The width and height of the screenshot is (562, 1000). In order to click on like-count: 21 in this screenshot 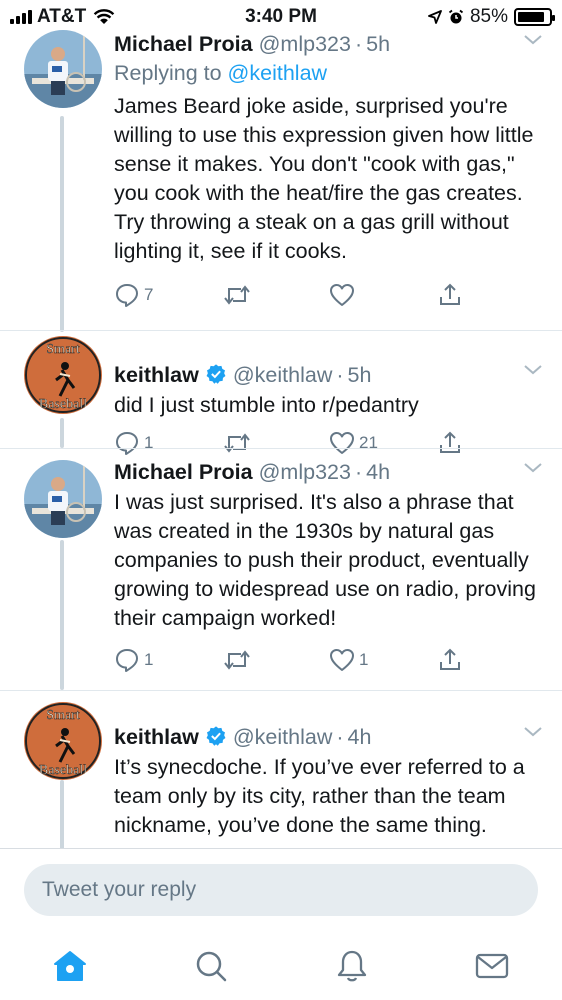, I will do `click(368, 442)`.